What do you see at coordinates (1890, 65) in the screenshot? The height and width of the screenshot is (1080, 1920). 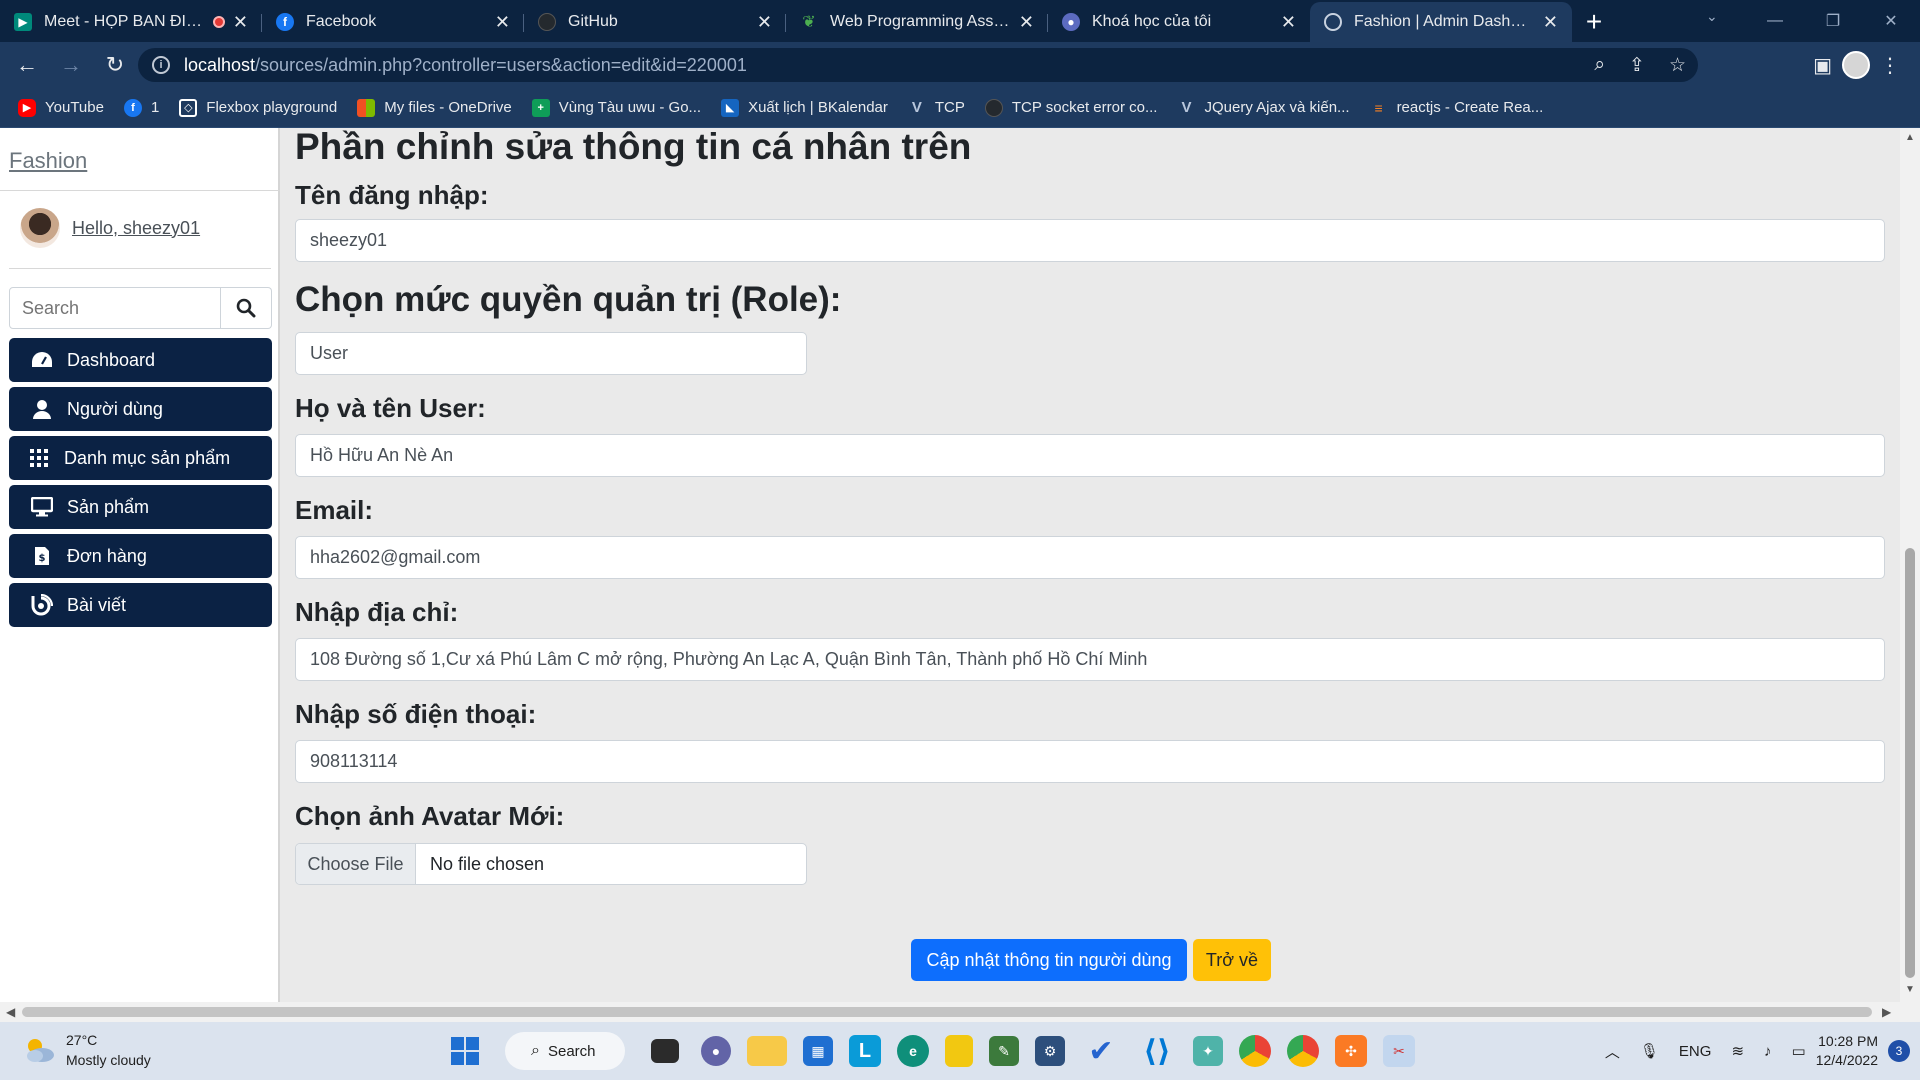 I see `menu-dots-icon: ⋮` at bounding box center [1890, 65].